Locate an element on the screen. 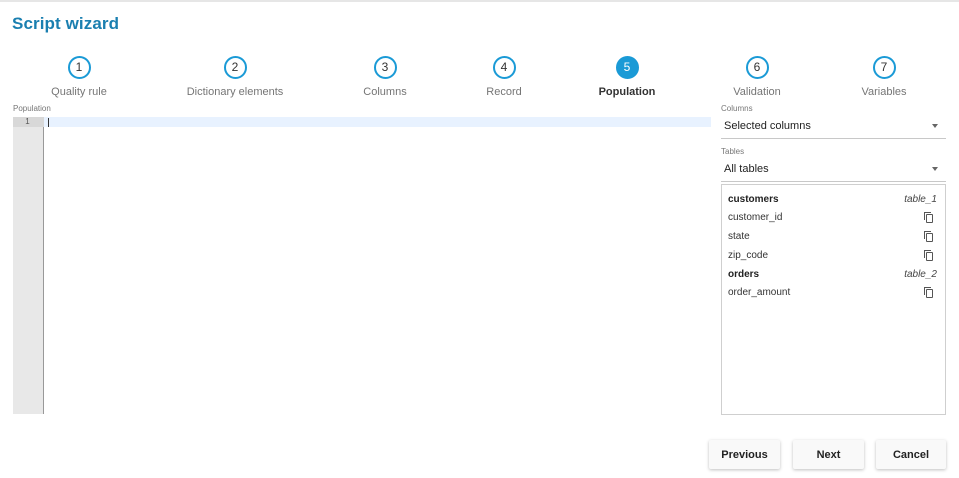  step-number: 5 is located at coordinates (627, 67).